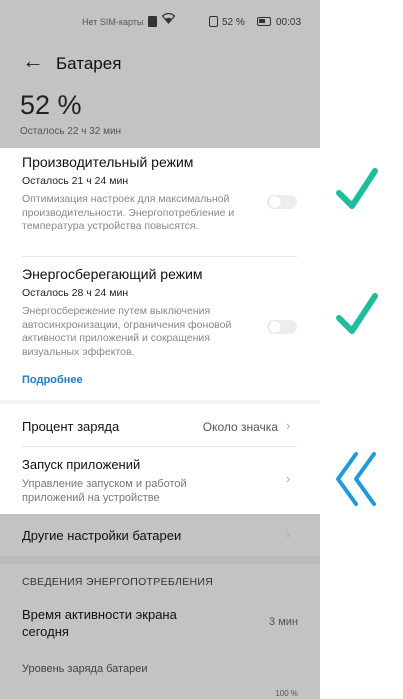 Image resolution: width=403 pixels, height=699 pixels. Describe the element at coordinates (289, 22) in the screenshot. I see `clock-text: 00:03` at that location.